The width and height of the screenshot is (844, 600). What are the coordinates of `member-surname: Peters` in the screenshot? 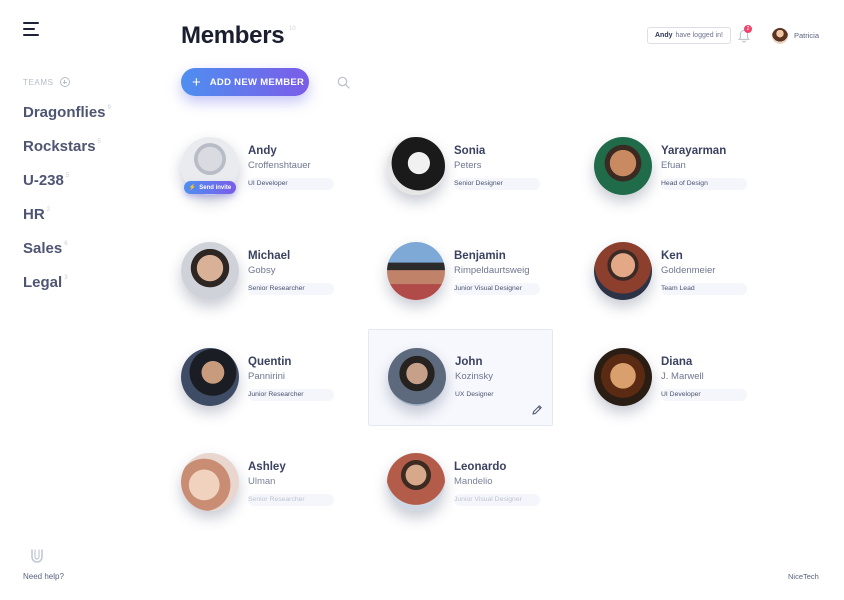 It's located at (468, 165).